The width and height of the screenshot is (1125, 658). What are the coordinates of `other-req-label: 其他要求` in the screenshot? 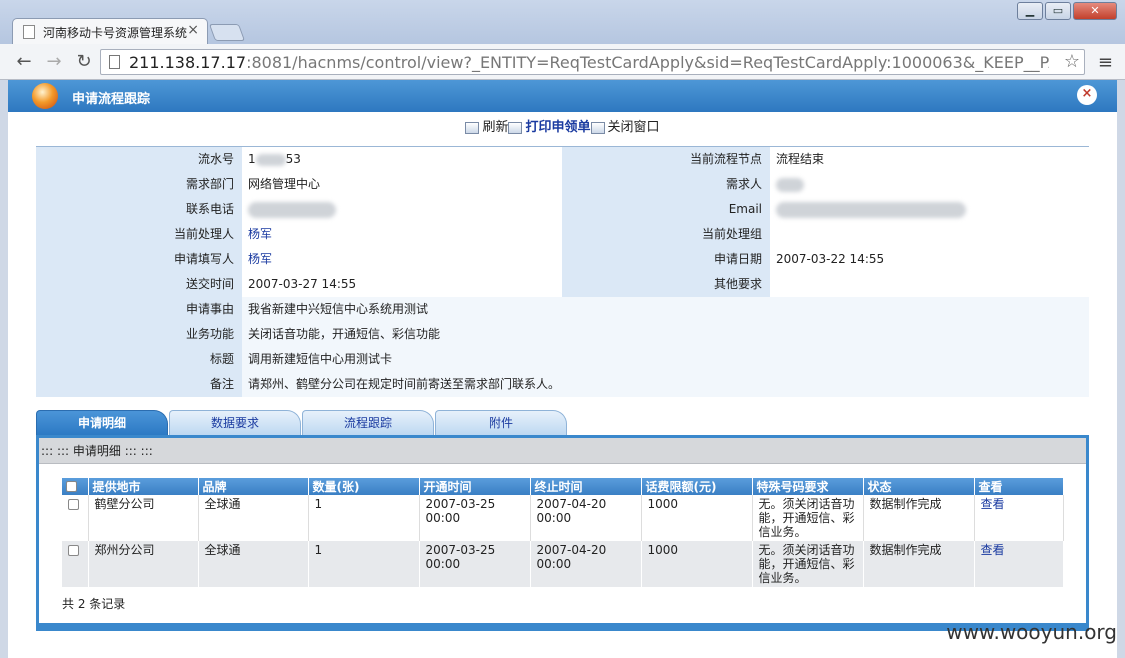 It's located at (666, 284).